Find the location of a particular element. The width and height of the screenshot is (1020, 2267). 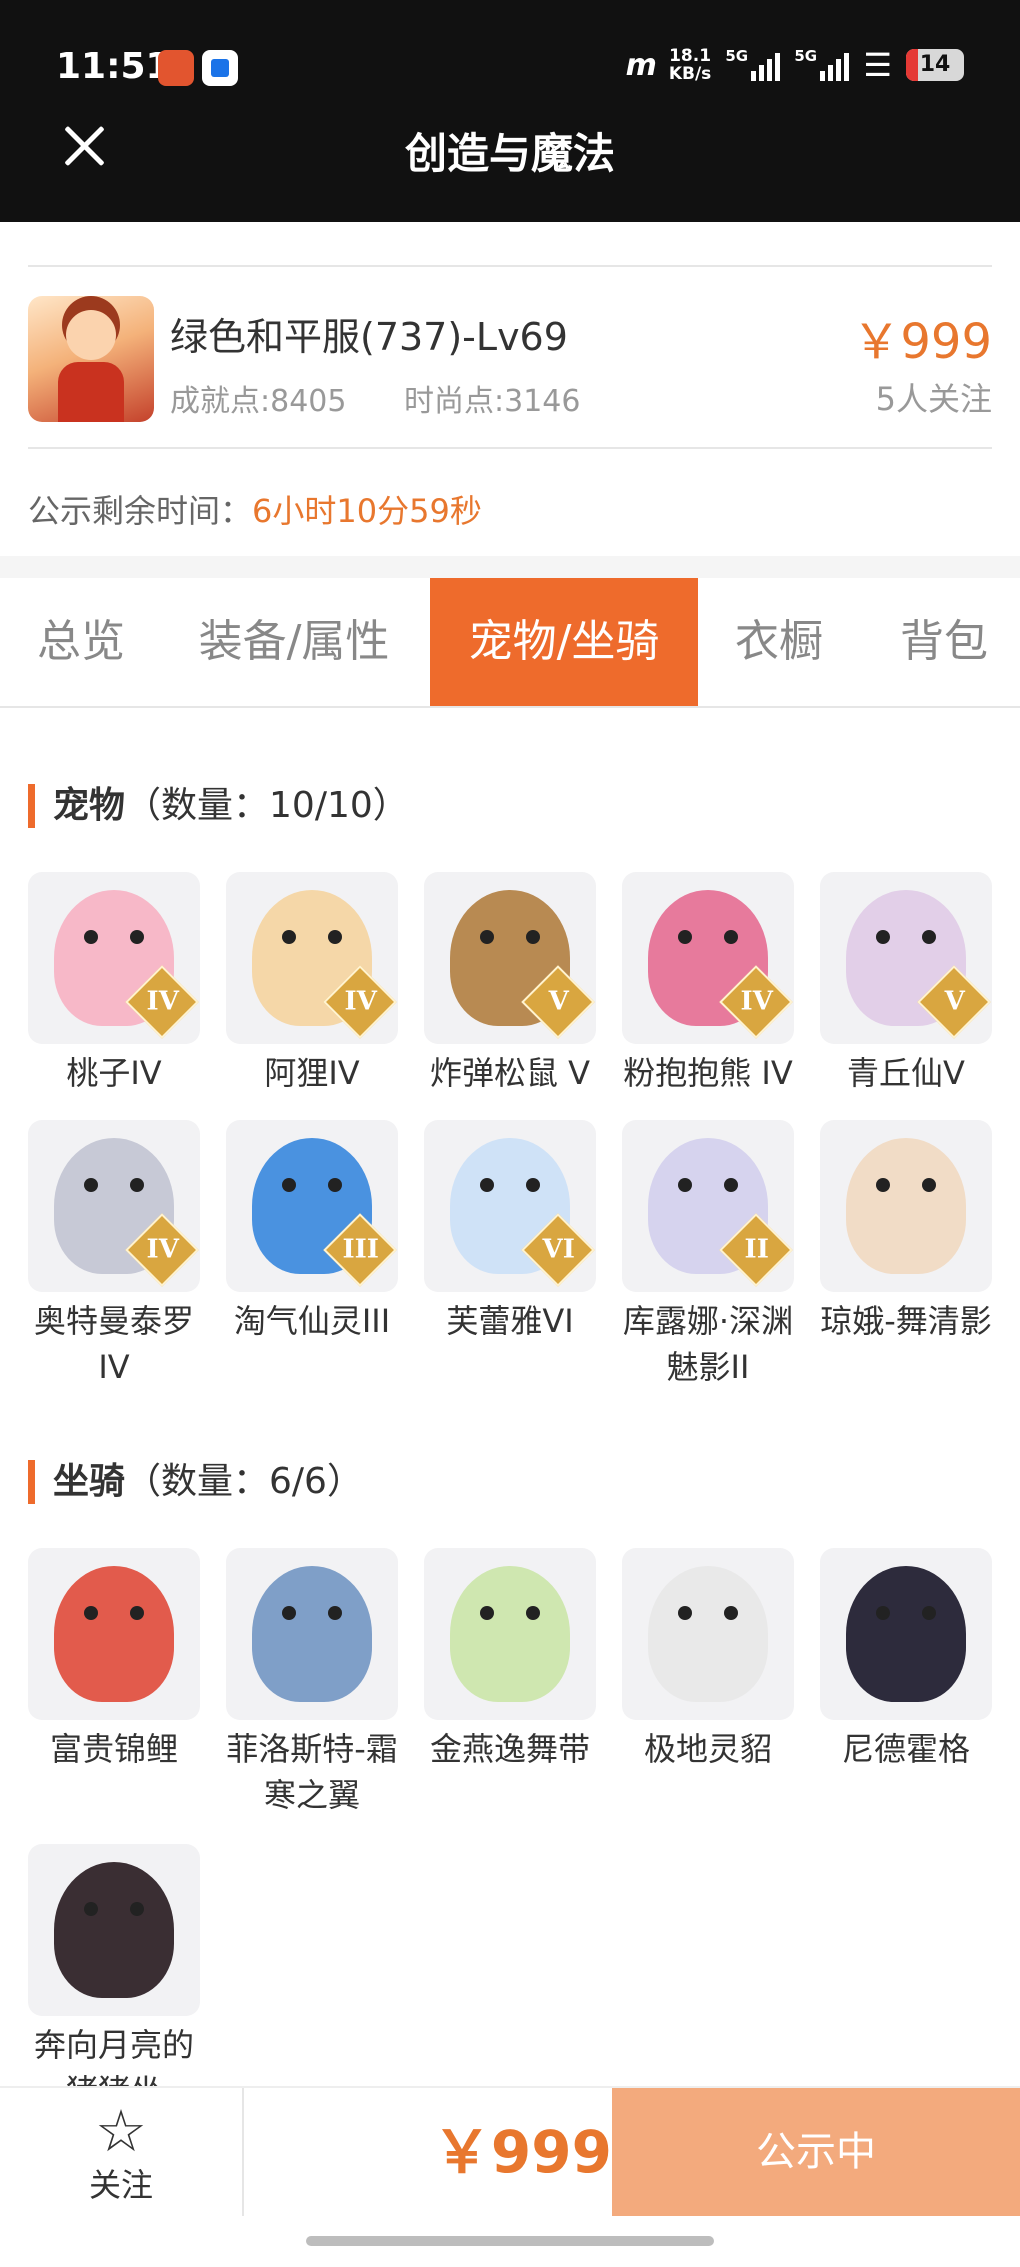

pet-item: V 青丘仙V is located at coordinates (906, 984).